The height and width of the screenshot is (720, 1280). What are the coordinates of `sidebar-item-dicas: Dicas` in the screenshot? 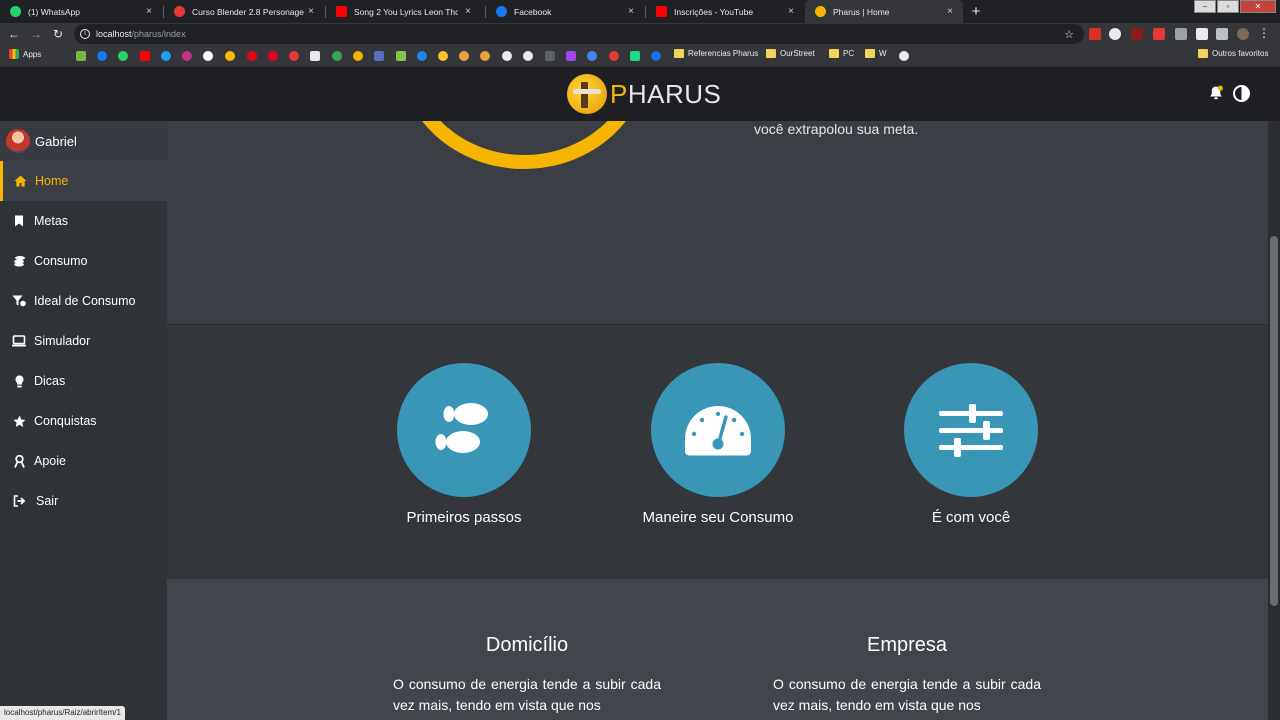 It's located at (83, 381).